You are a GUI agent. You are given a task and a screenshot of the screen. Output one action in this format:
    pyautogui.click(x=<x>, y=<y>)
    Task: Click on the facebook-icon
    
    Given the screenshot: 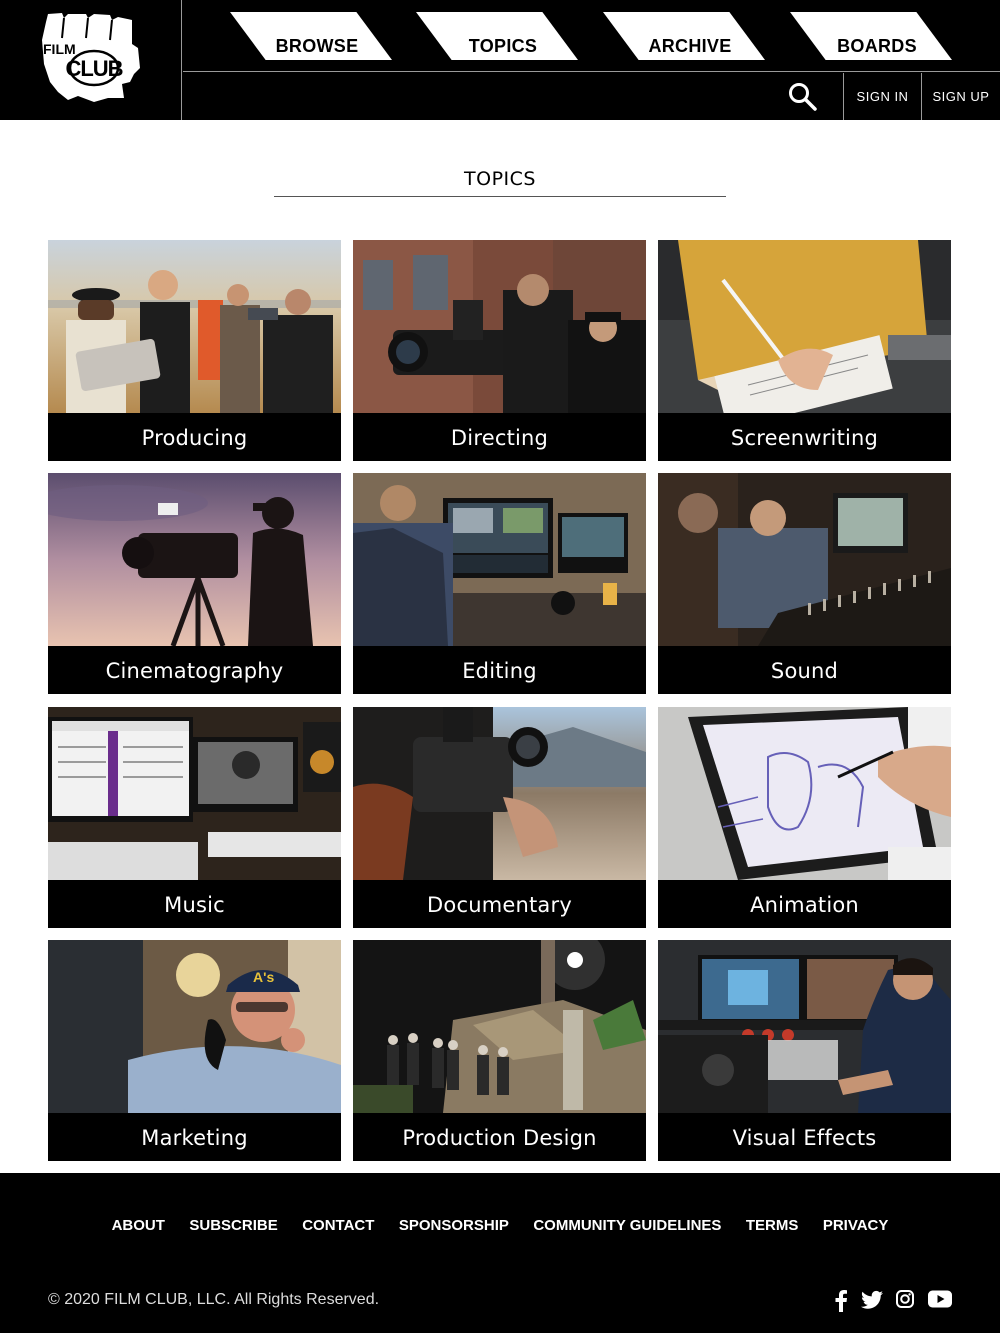 What is the action you would take?
    pyautogui.click(x=841, y=1301)
    